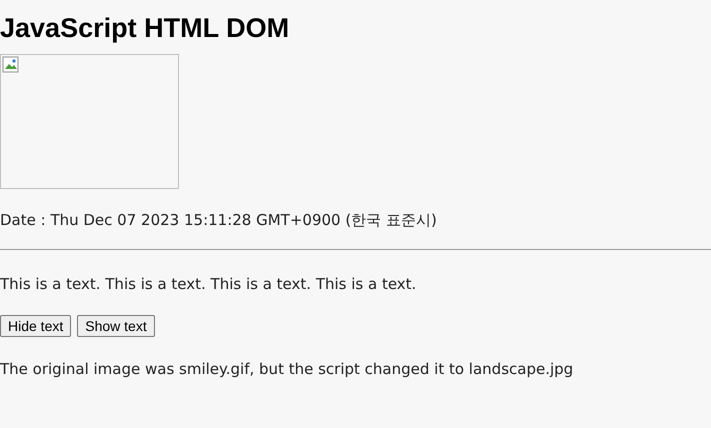 This screenshot has height=428, width=711. What do you see at coordinates (36, 326) in the screenshot?
I see `text-toggle-button: Hide text` at bounding box center [36, 326].